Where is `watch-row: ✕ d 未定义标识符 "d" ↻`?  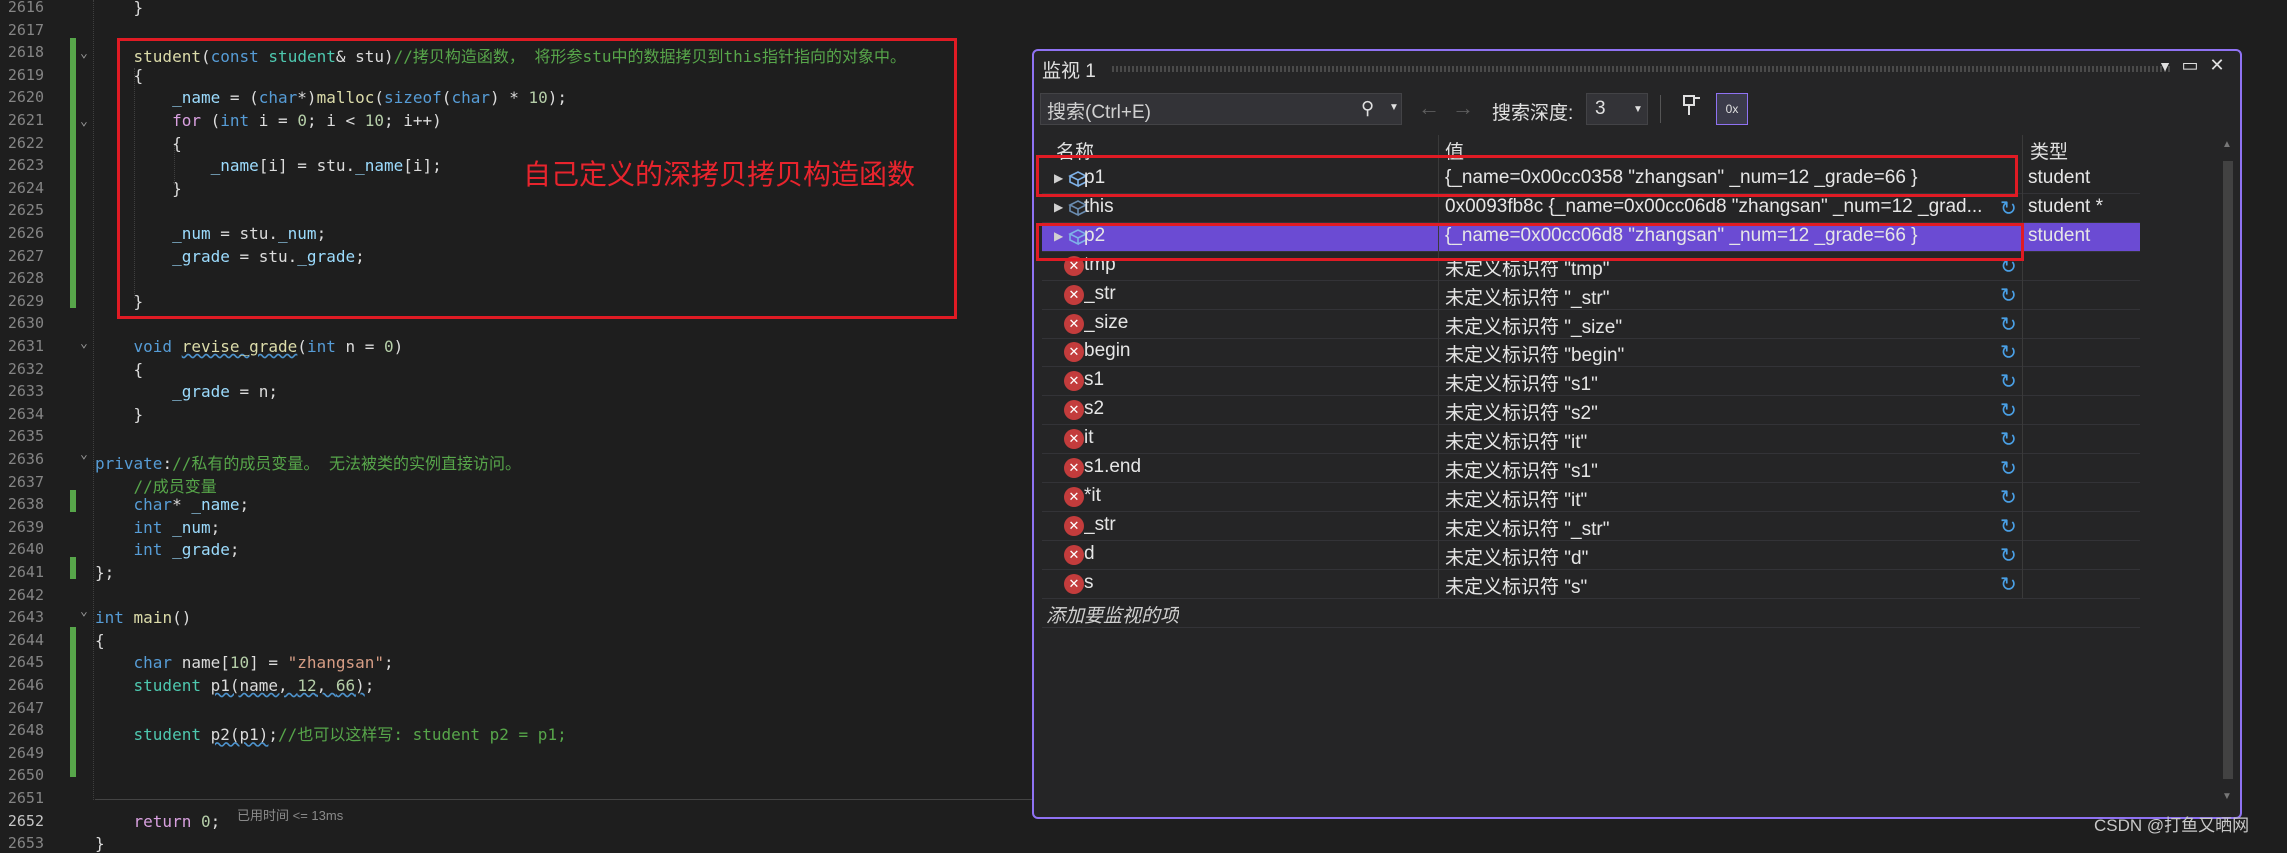
watch-row: ✕ d 未定义标识符 "d" ↻ is located at coordinates (1591, 555).